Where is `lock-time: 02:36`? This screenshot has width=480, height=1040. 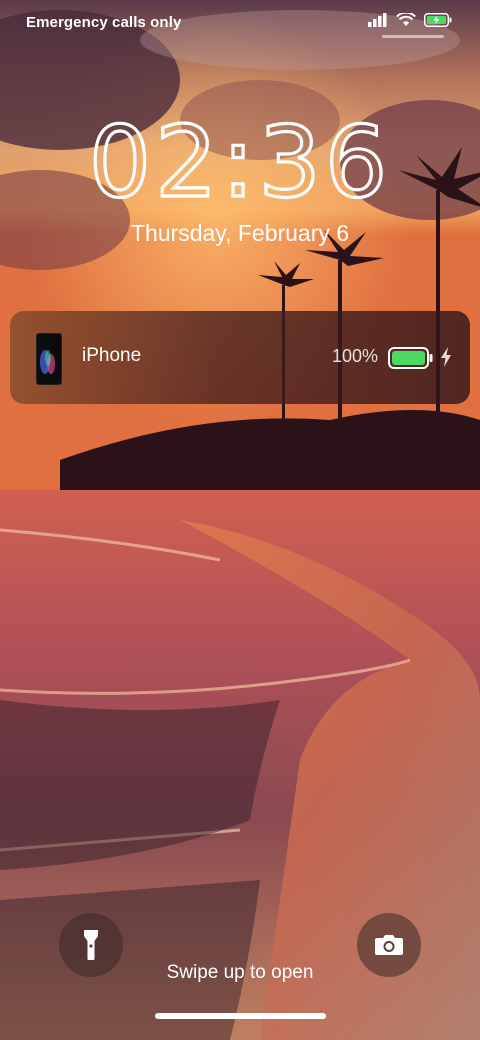 lock-time: 02:36 is located at coordinates (240, 166).